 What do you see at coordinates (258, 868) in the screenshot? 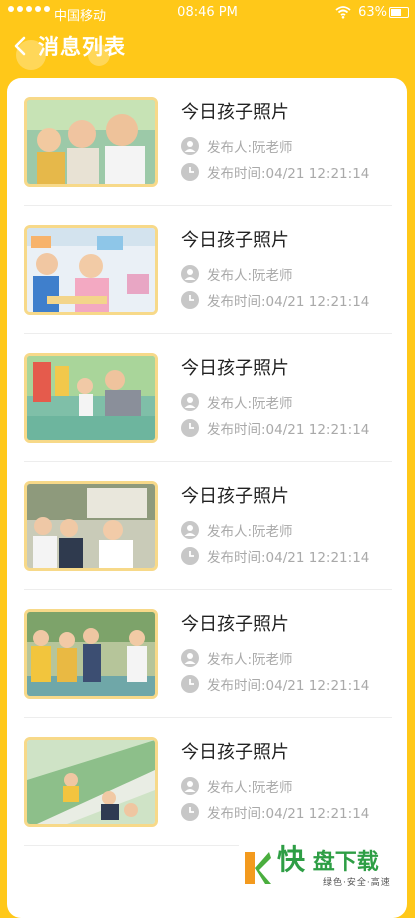
I see `brand-logo-icon` at bounding box center [258, 868].